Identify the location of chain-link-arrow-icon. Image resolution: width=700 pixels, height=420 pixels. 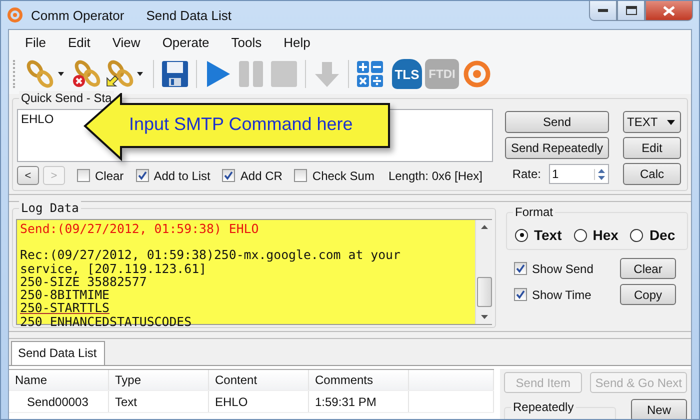
(119, 74).